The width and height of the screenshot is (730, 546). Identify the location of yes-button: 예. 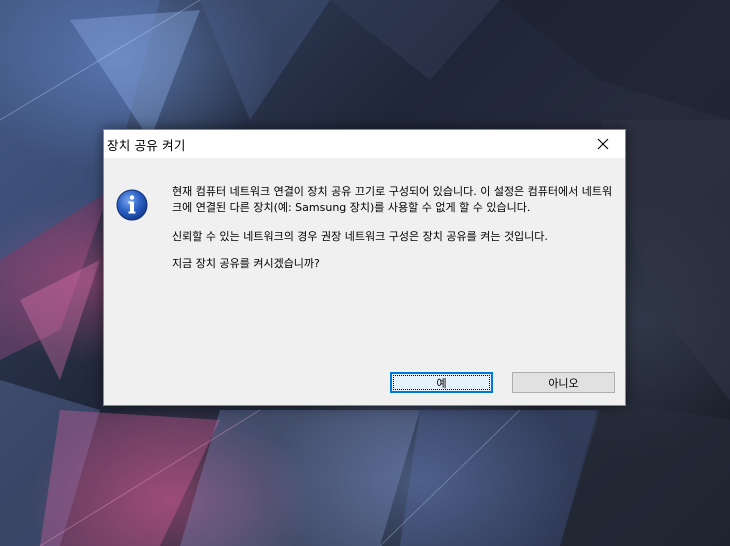
(441, 382).